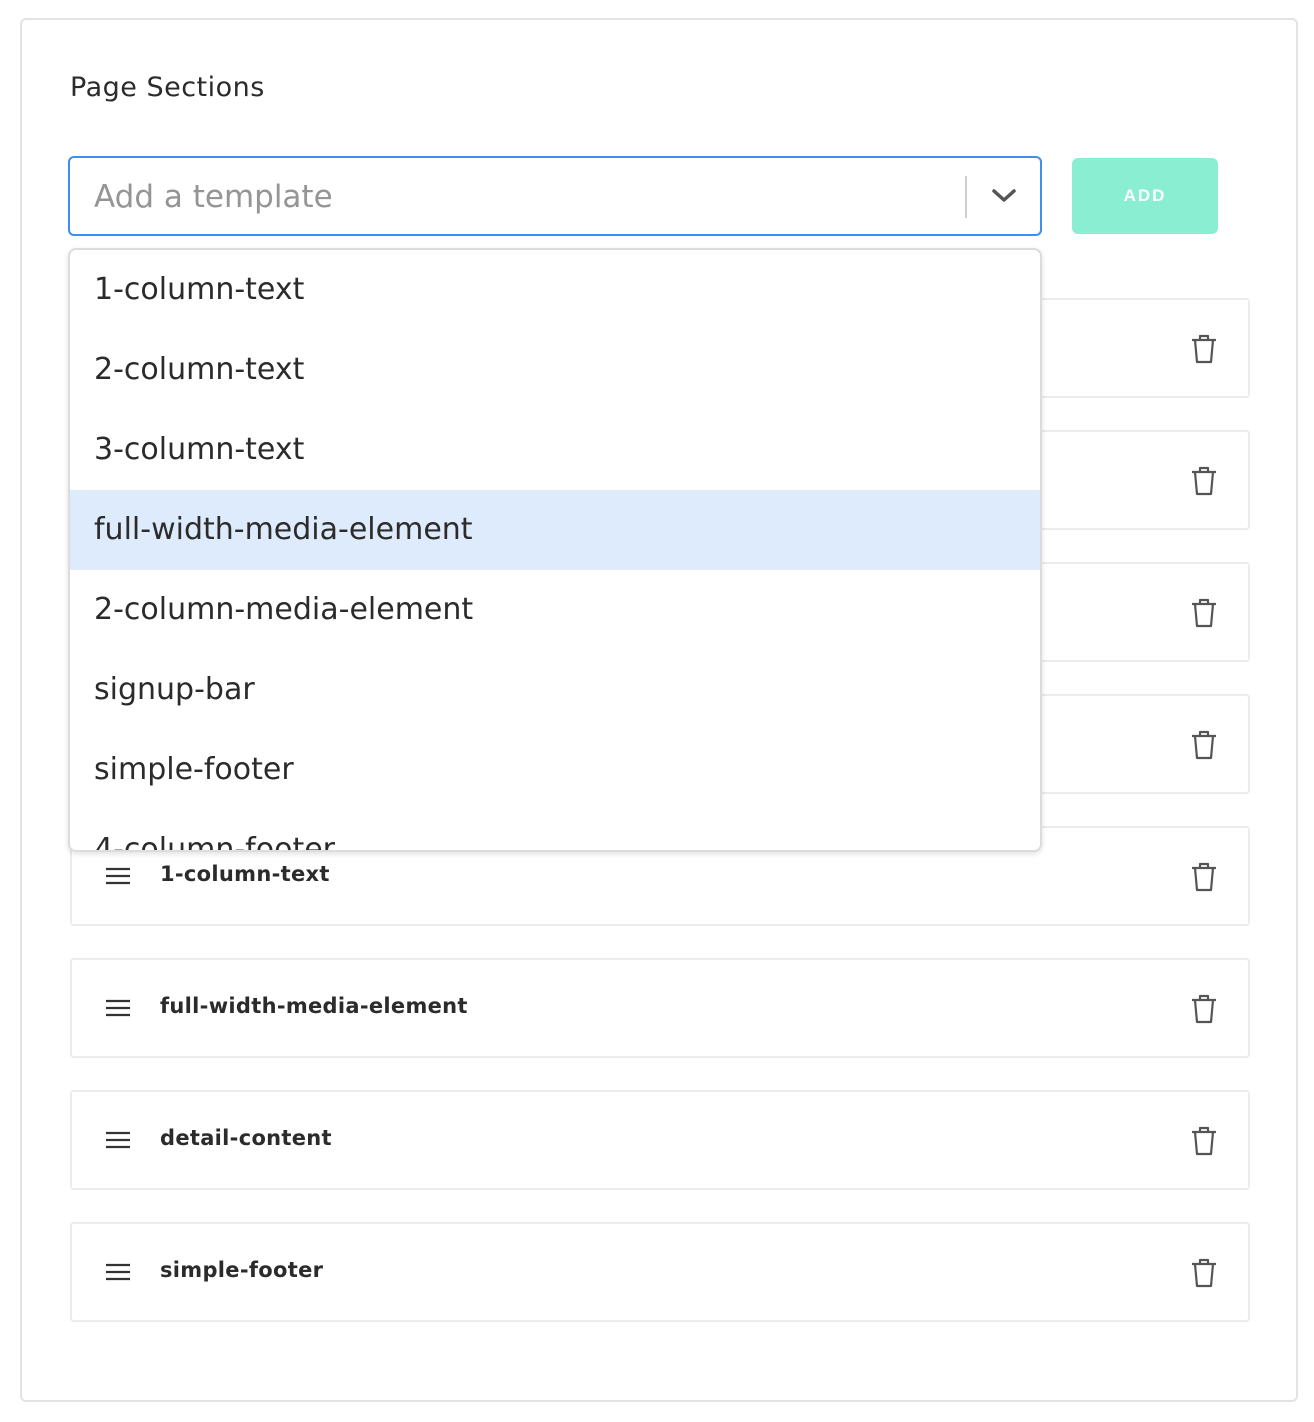 This screenshot has width=1314, height=1422. What do you see at coordinates (314, 1006) in the screenshot?
I see `section-label: full-width-media-element` at bounding box center [314, 1006].